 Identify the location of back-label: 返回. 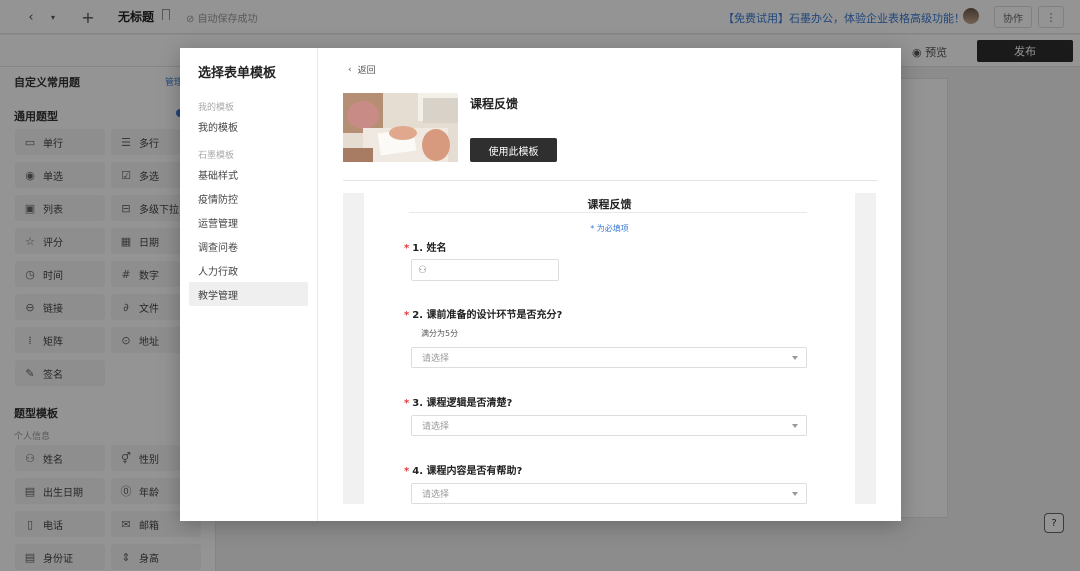
(366, 71).